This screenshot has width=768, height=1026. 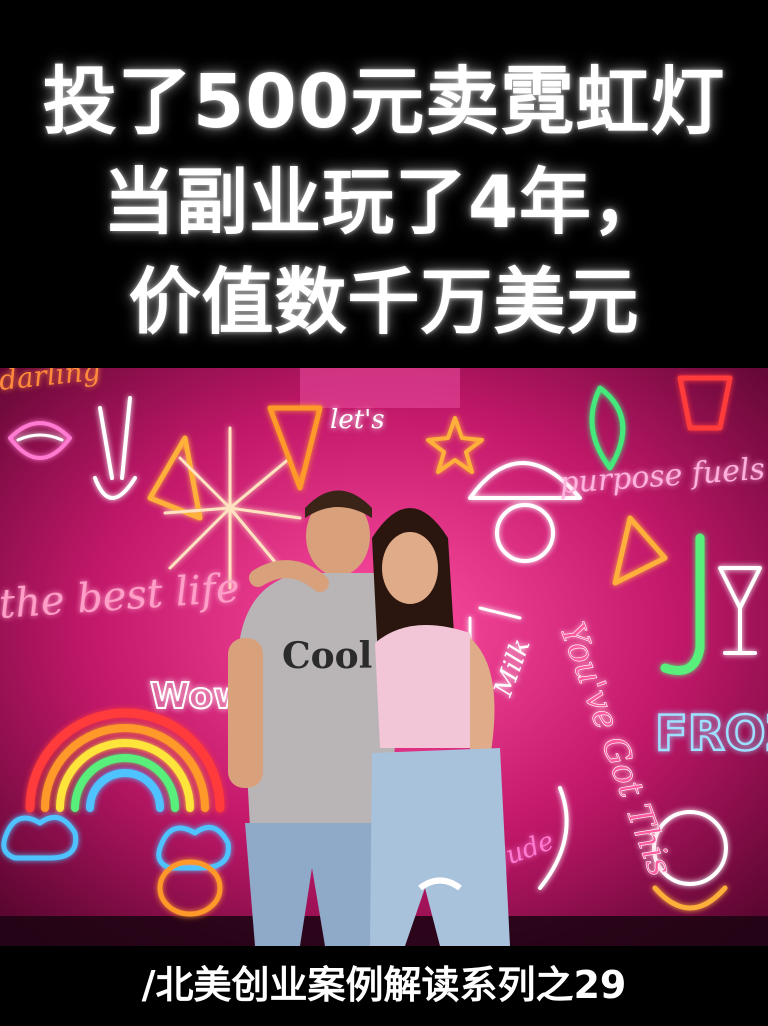 I want to click on footer-banner: /北美创业案例解读系列之29, so click(x=384, y=986).